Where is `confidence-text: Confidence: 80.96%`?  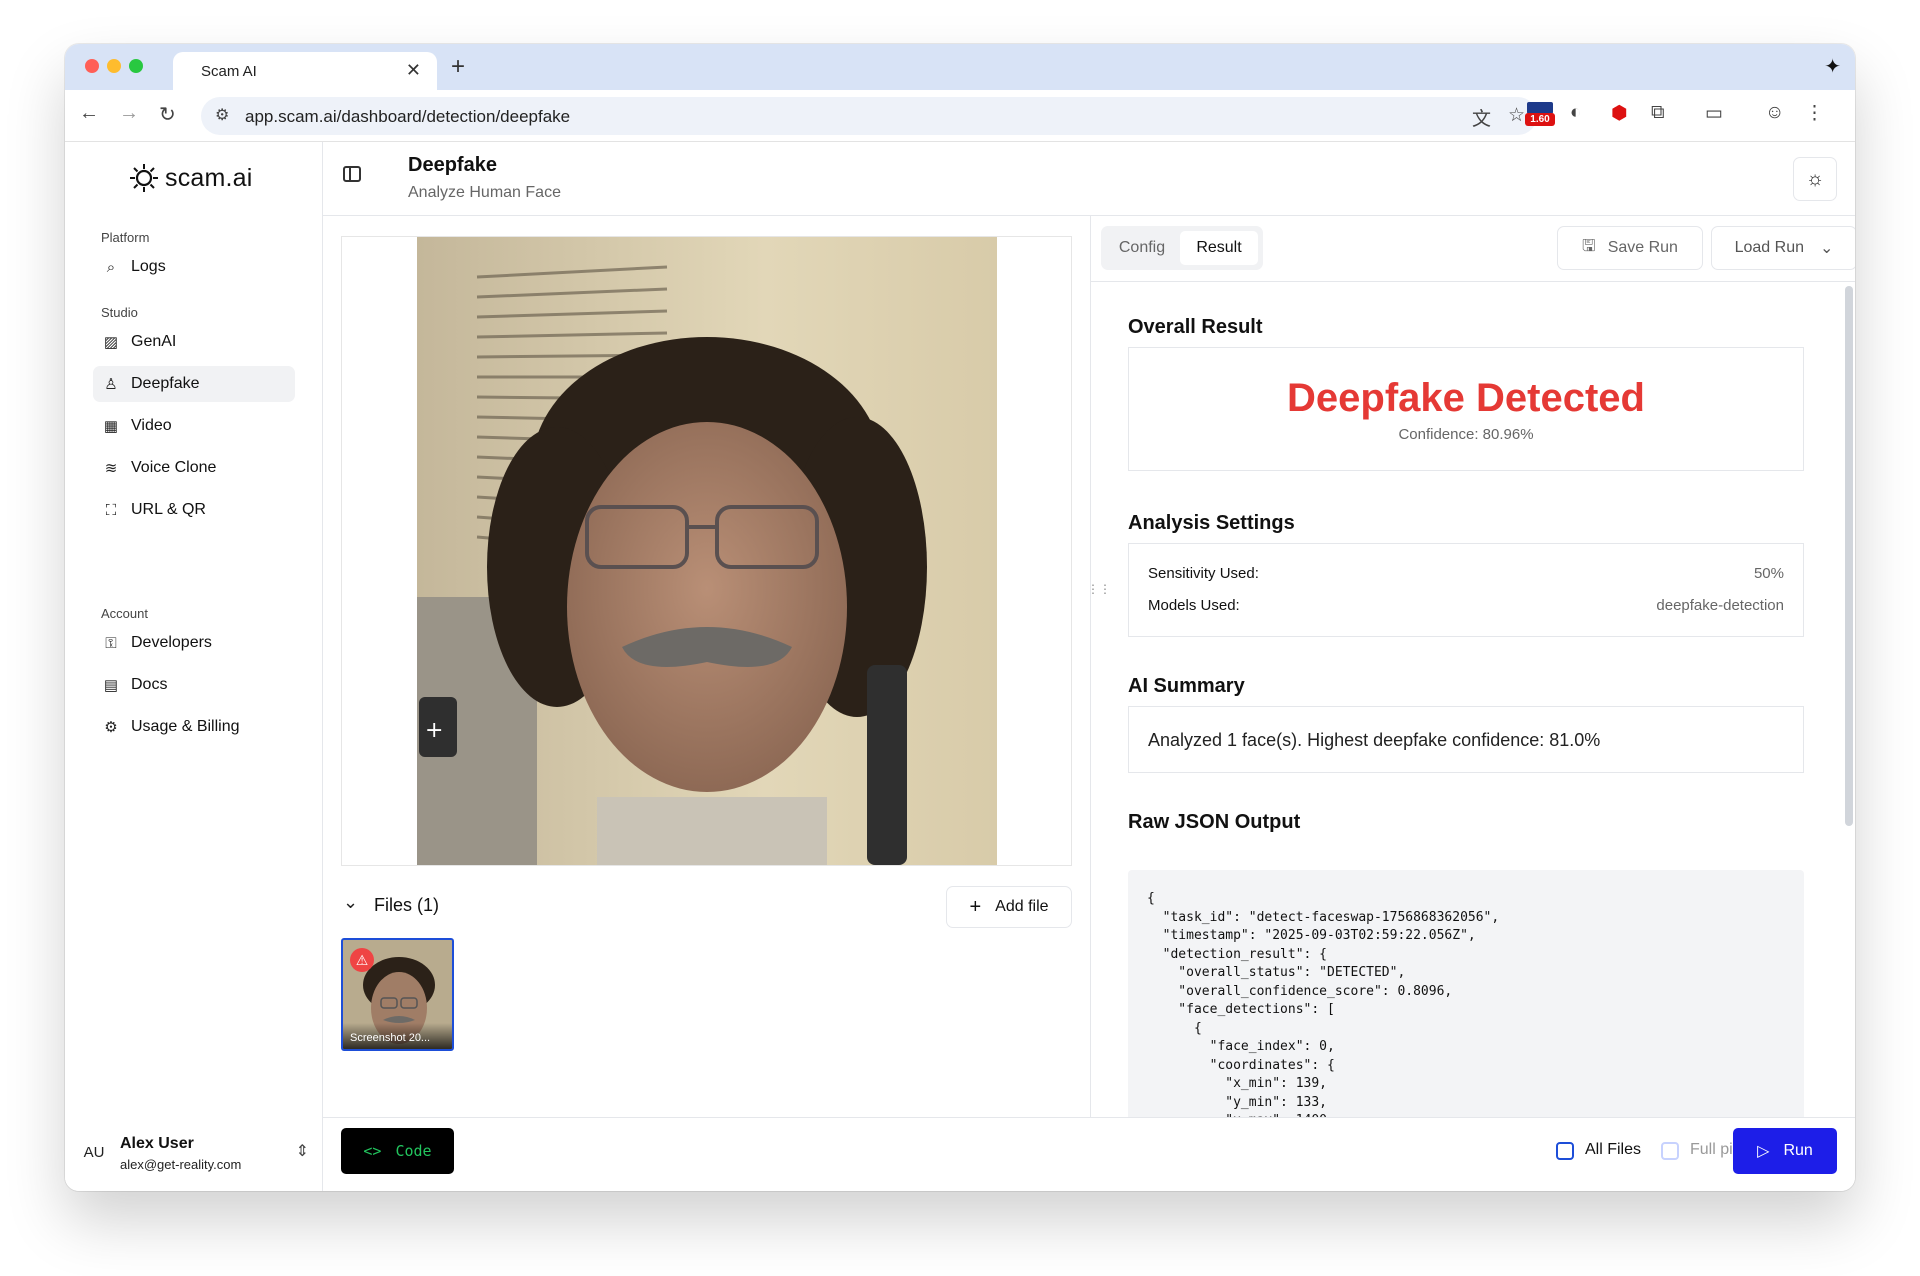 confidence-text: Confidence: 80.96% is located at coordinates (1466, 434).